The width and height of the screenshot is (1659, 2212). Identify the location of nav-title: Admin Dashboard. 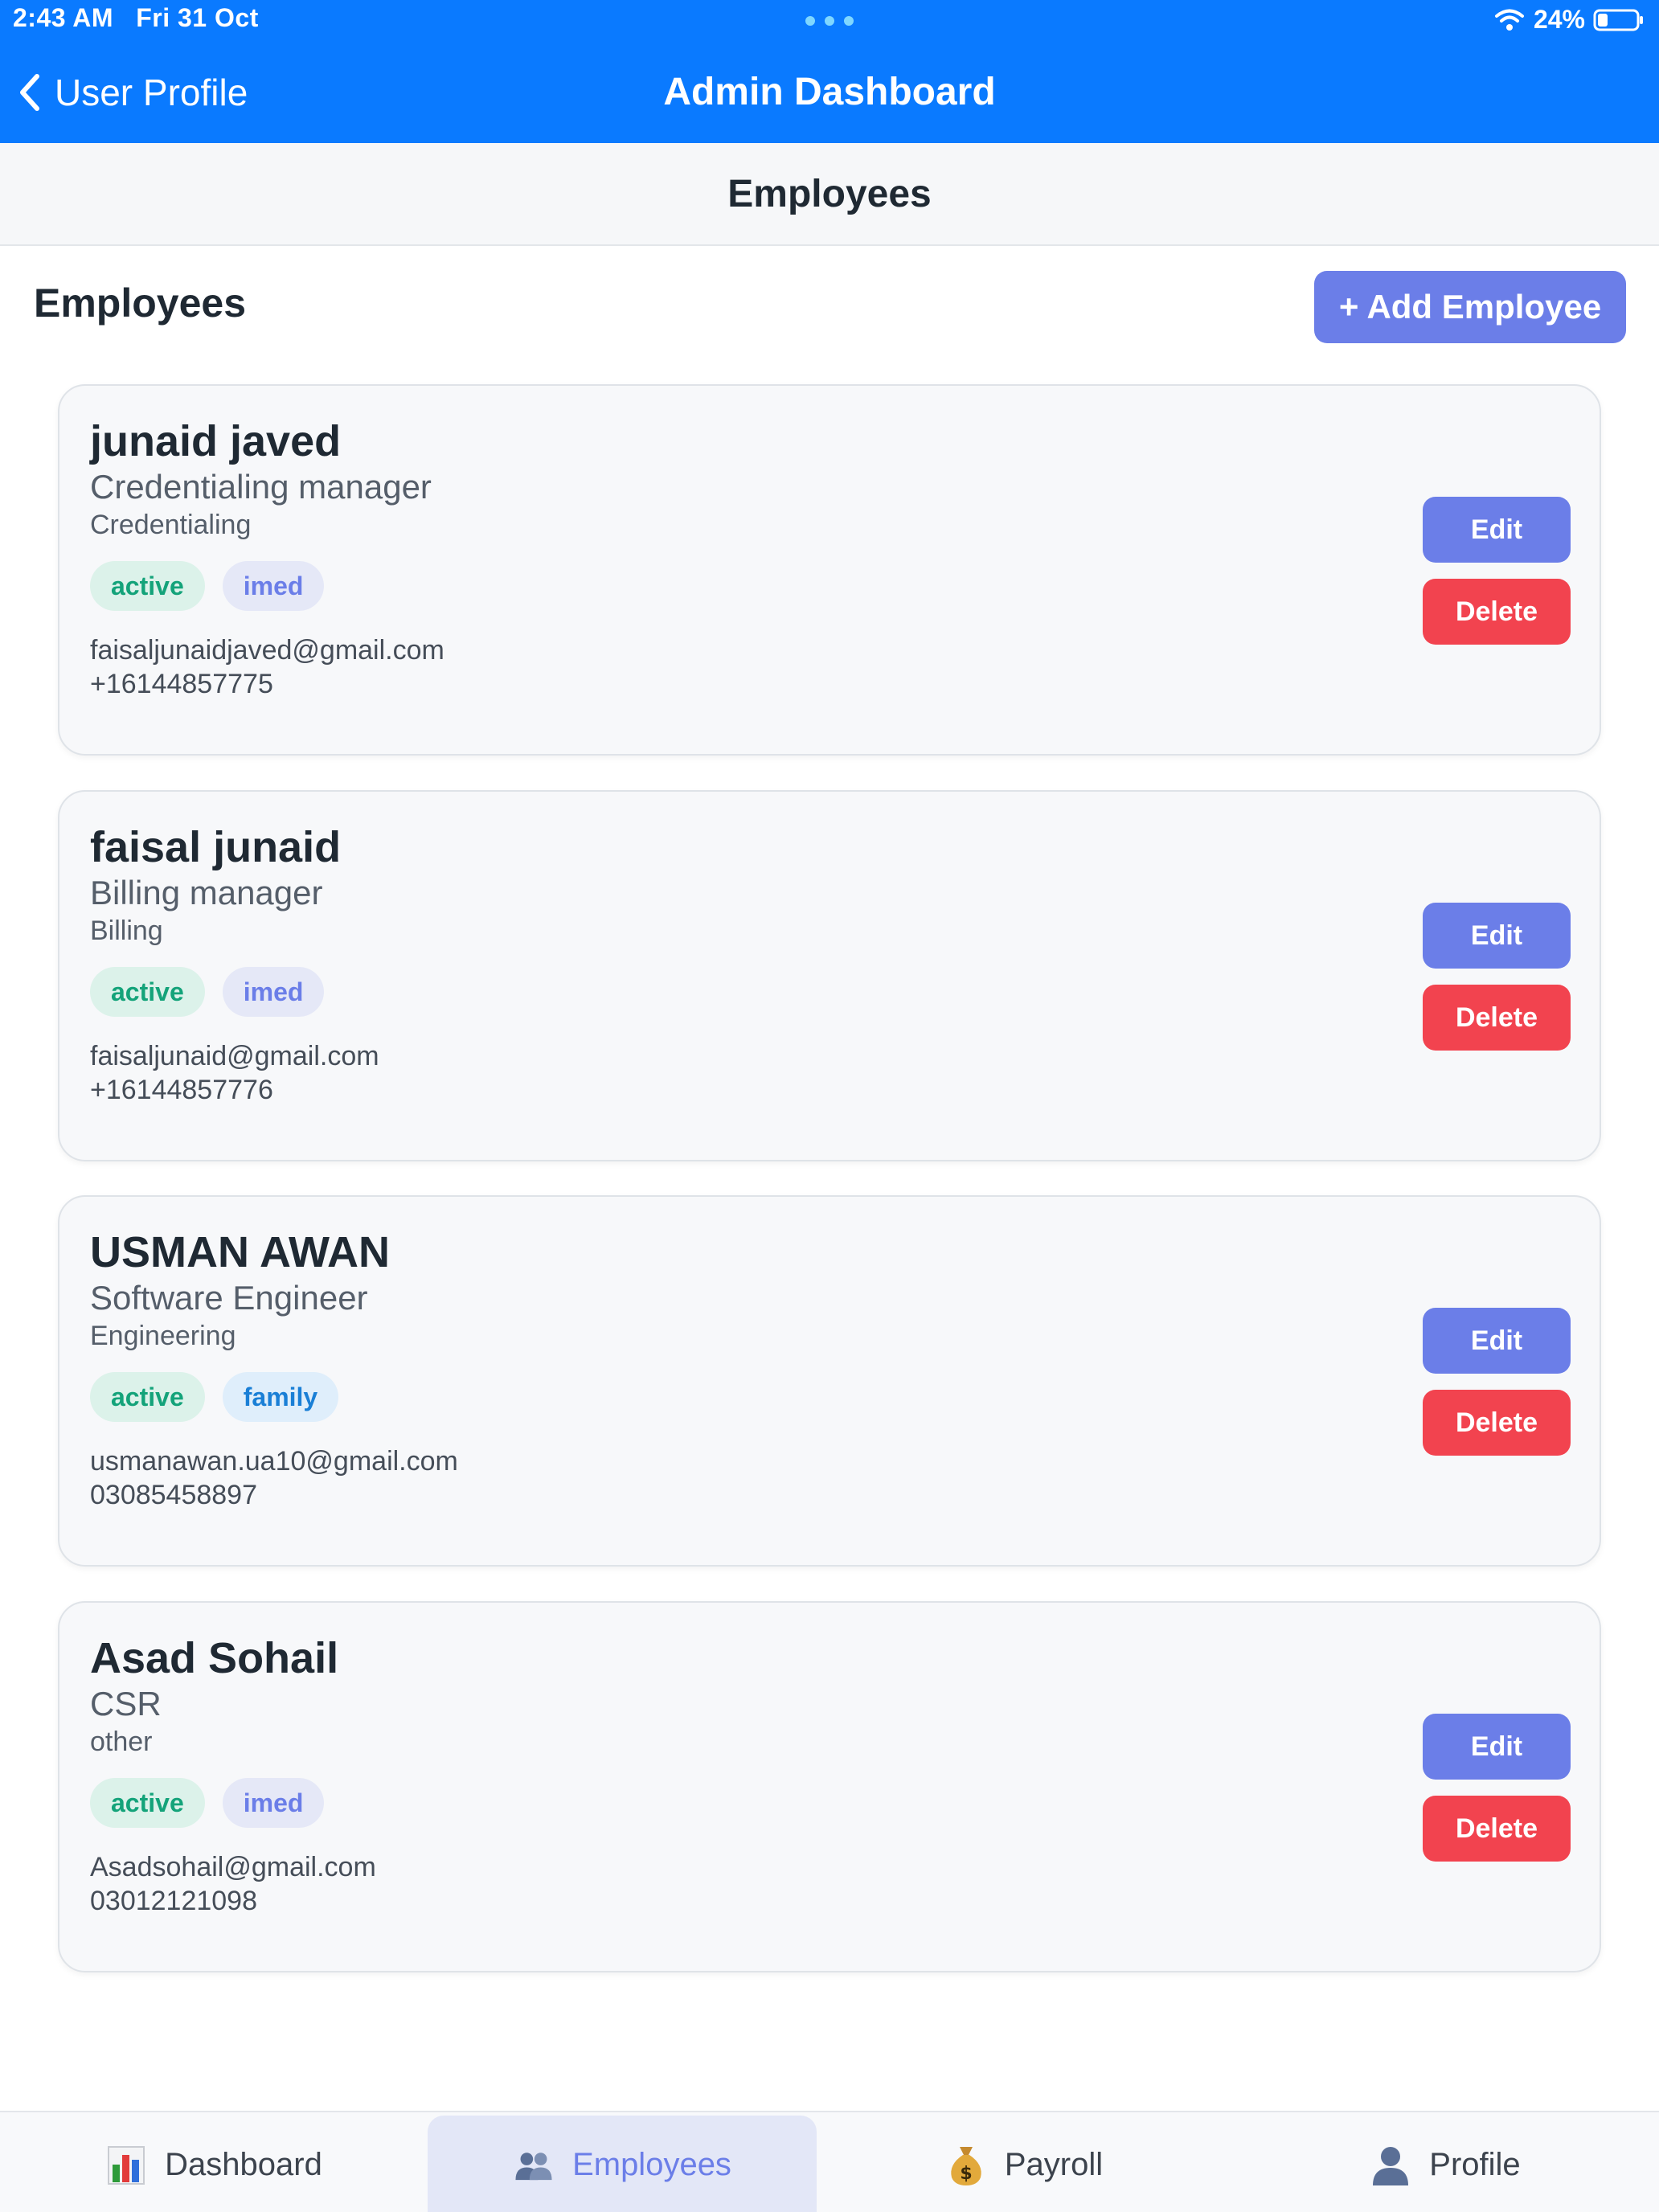
(829, 92).